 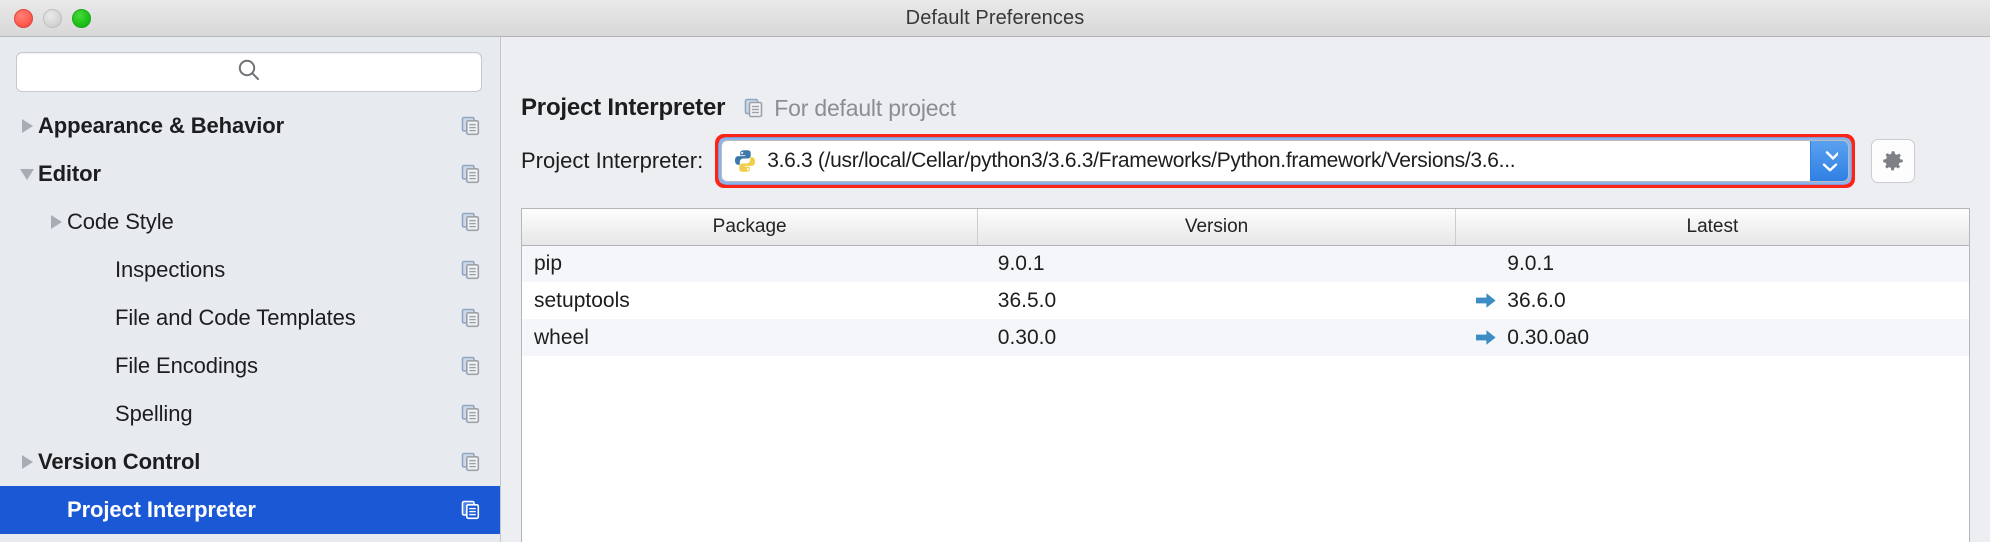 I want to click on packages-table-header: Package Version Latest, so click(x=1245, y=227).